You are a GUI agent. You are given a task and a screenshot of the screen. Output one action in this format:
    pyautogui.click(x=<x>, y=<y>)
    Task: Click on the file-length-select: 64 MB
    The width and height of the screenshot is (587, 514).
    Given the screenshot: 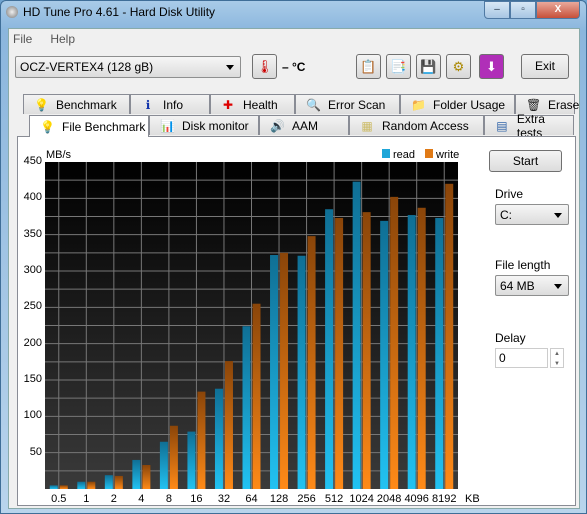 What is the action you would take?
    pyautogui.click(x=532, y=285)
    